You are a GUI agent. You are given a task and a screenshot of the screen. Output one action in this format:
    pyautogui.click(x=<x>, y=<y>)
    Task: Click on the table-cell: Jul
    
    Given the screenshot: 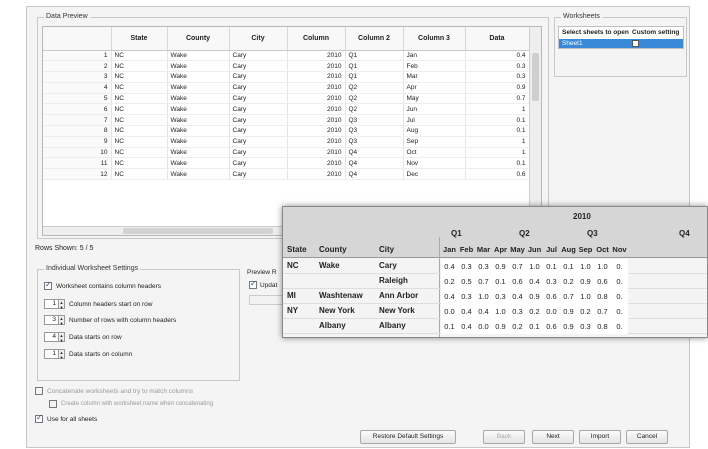 What is the action you would take?
    pyautogui.click(x=434, y=120)
    